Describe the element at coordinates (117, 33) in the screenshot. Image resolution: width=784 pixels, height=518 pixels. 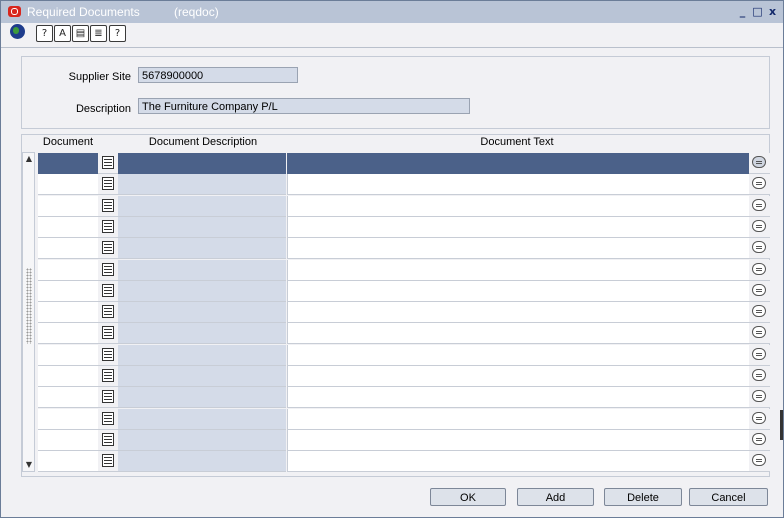
I see `question-icon: ?` at that location.